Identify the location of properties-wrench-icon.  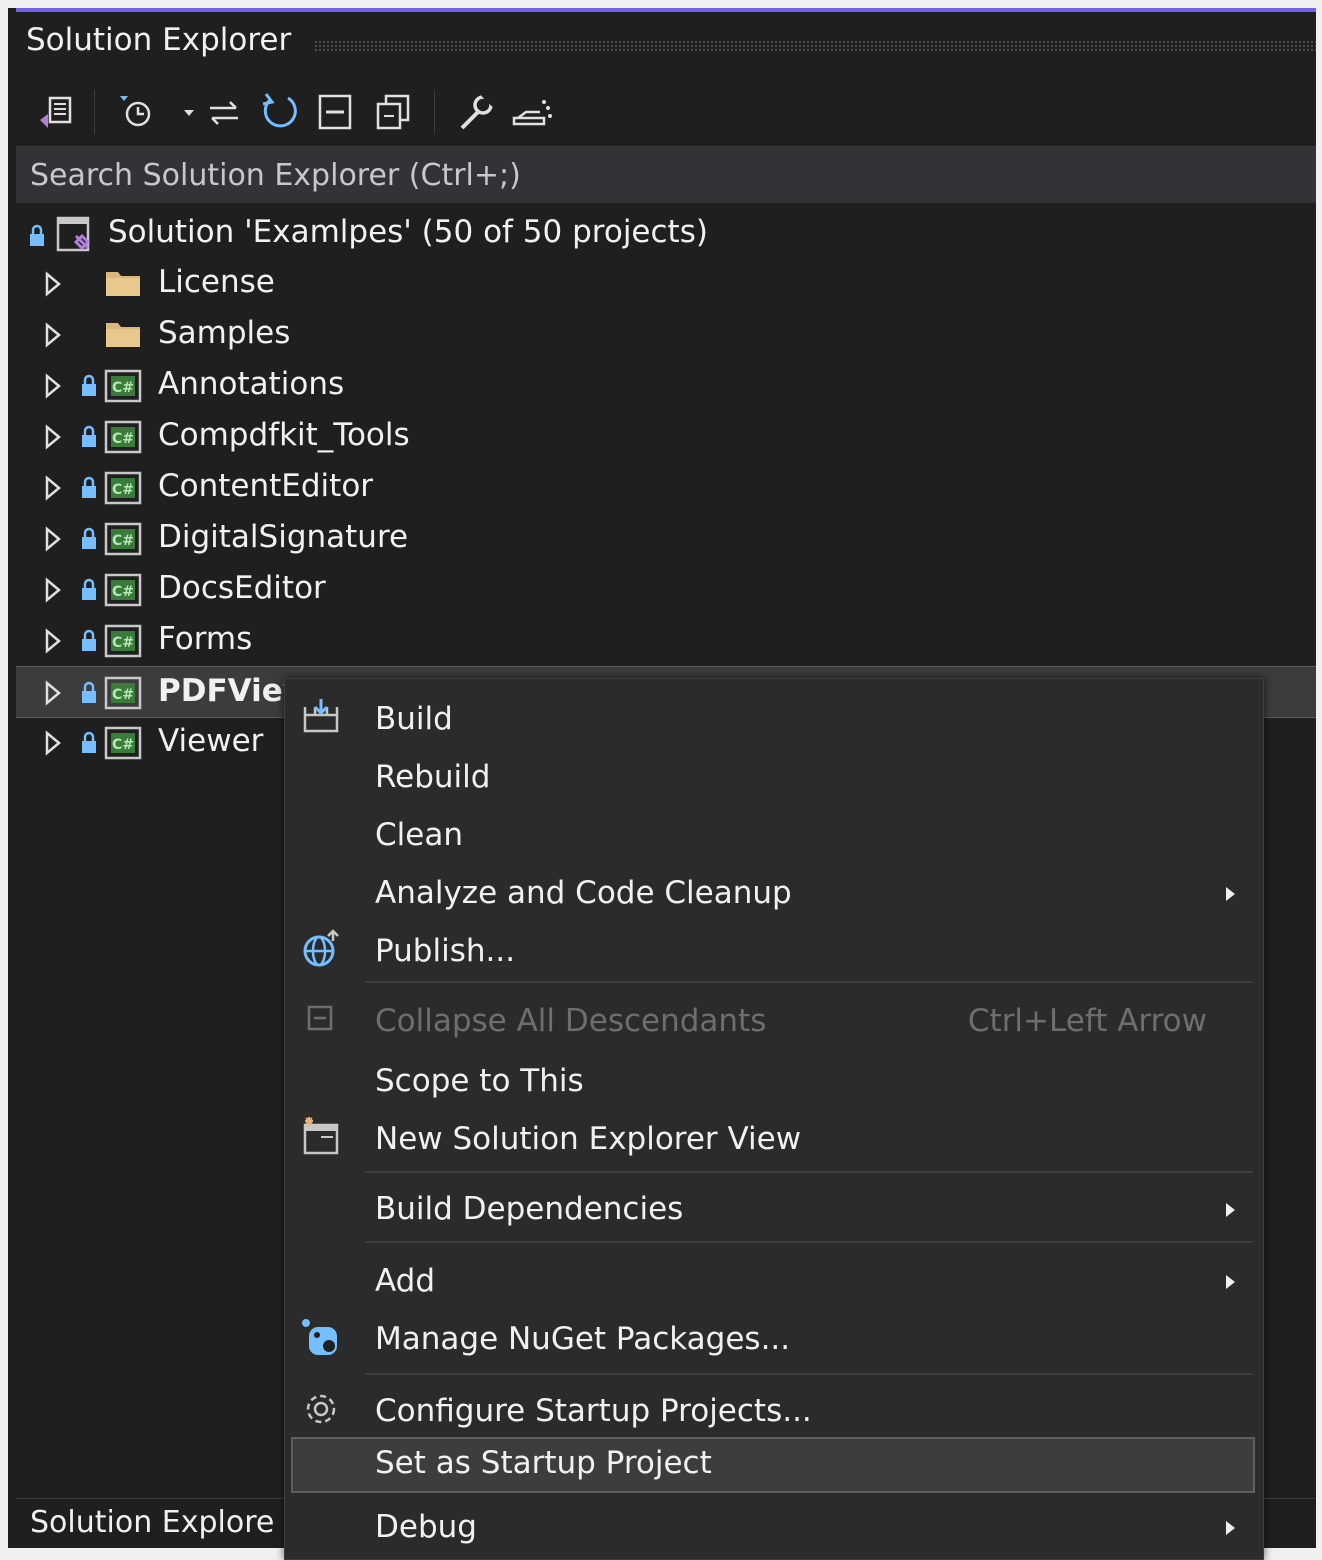
(476, 112).